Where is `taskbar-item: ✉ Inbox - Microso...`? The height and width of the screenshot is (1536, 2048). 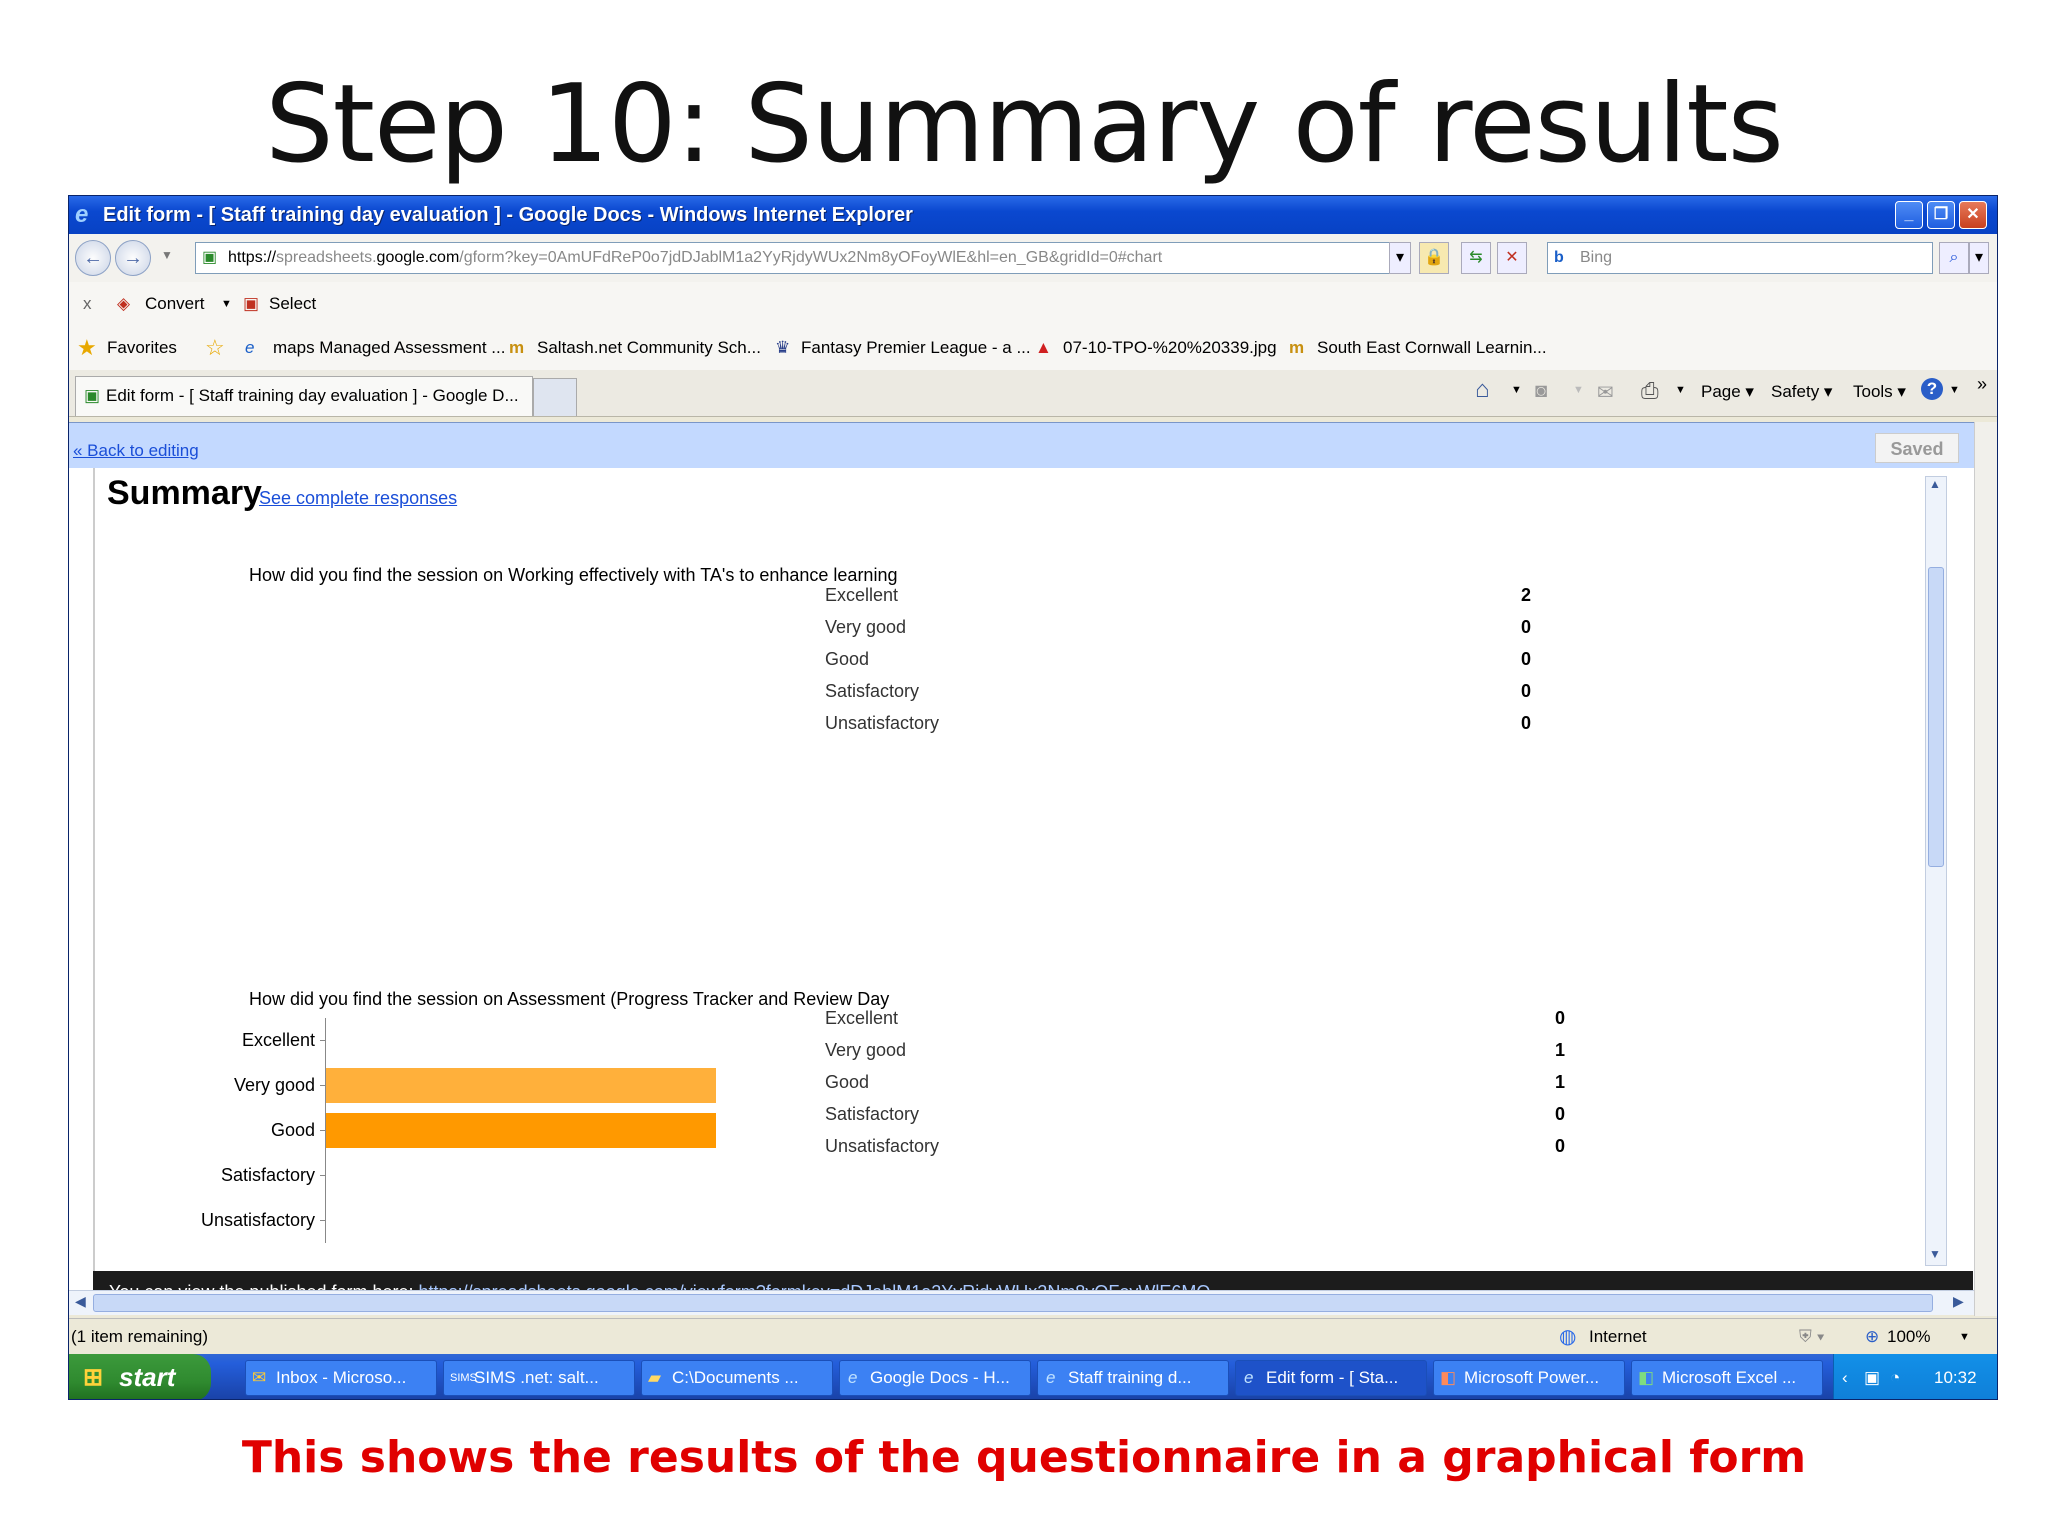 taskbar-item: ✉ Inbox - Microso... is located at coordinates (341, 1378).